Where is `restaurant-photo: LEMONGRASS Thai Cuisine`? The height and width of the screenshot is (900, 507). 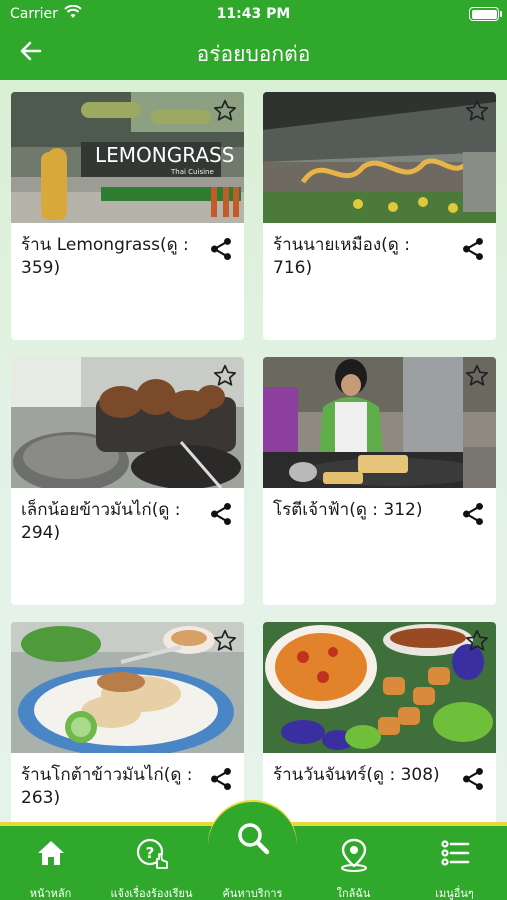 restaurant-photo: LEMONGRASS Thai Cuisine is located at coordinates (127, 157).